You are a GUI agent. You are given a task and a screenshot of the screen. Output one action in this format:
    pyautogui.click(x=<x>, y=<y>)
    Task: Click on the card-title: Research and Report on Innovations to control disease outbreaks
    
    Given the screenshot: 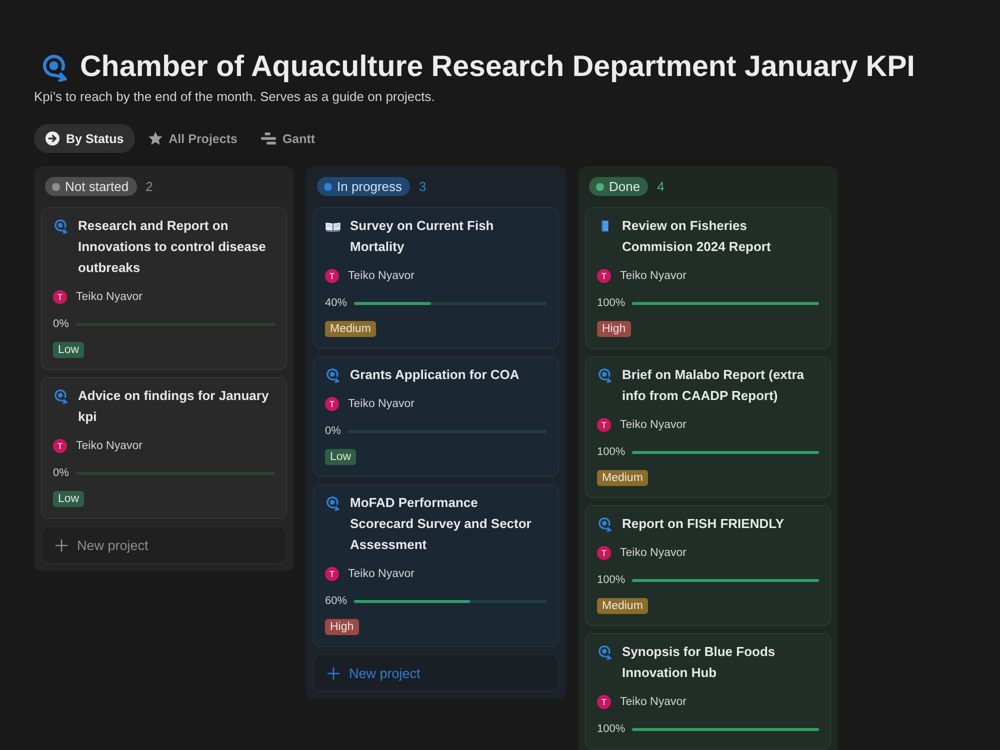 What is the action you would take?
    pyautogui.click(x=172, y=247)
    